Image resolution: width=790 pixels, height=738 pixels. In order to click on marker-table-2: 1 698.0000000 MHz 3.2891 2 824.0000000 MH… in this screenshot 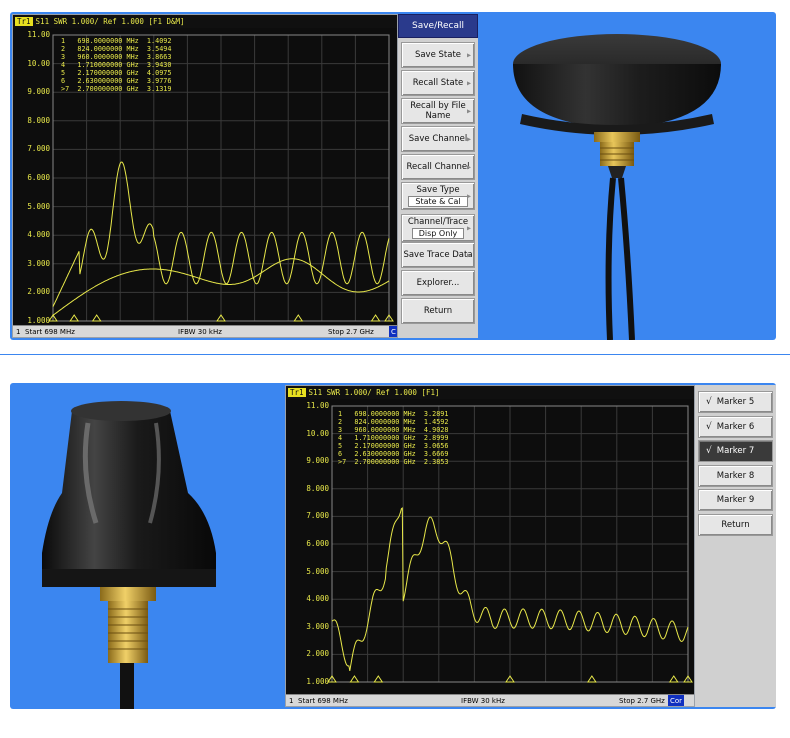, I will do `click(393, 438)`.